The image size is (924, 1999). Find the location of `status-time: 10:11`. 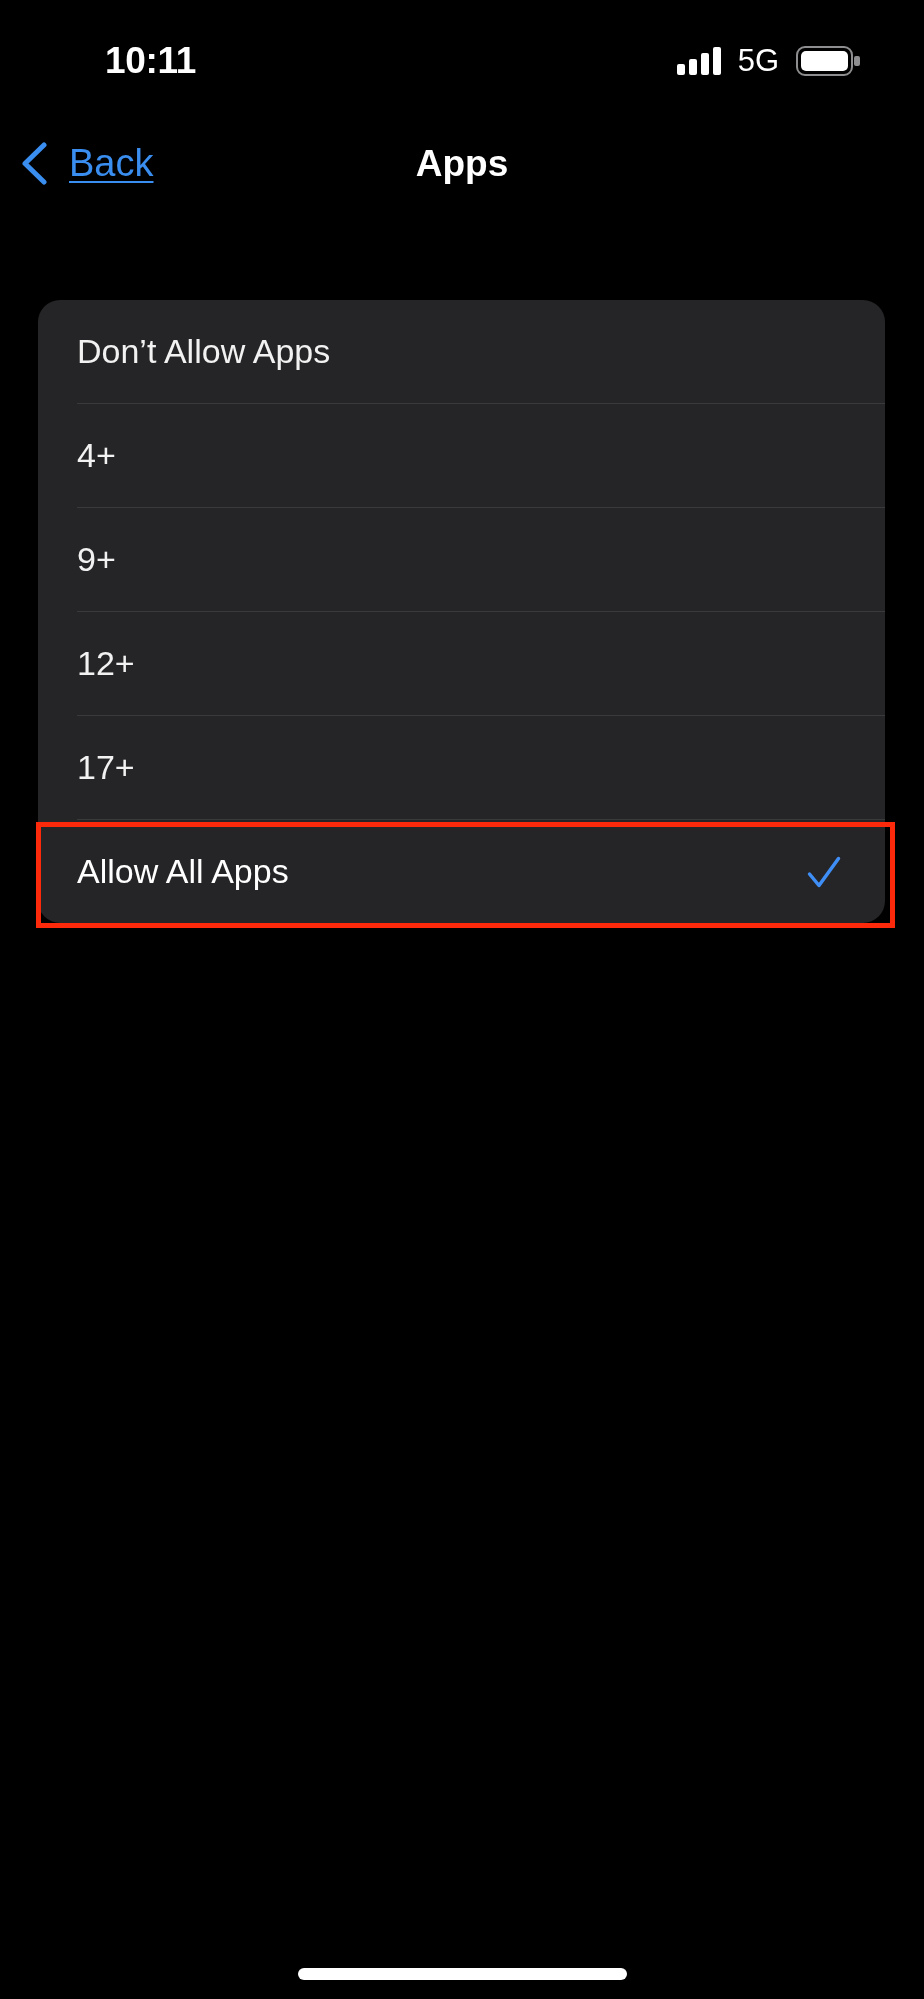

status-time: 10:11 is located at coordinates (151, 61).